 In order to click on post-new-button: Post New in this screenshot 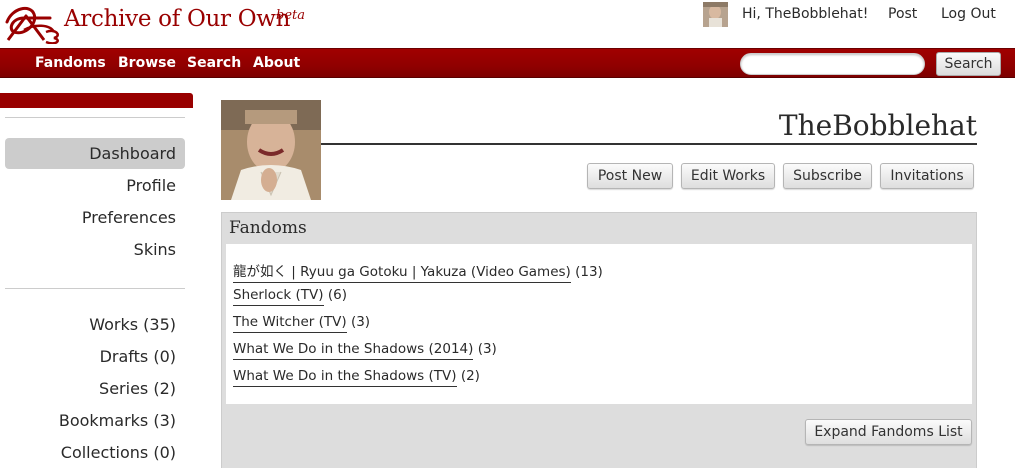, I will do `click(630, 176)`.